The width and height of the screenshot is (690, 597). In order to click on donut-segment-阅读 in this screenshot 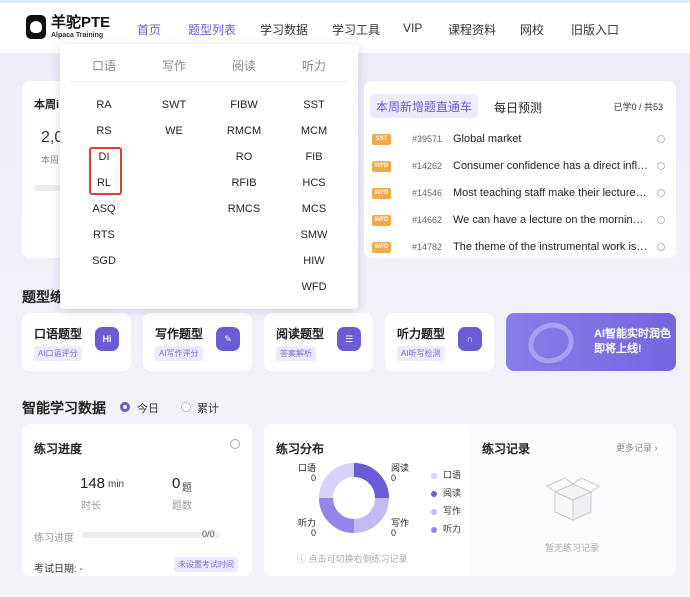, I will do `click(371, 481)`.